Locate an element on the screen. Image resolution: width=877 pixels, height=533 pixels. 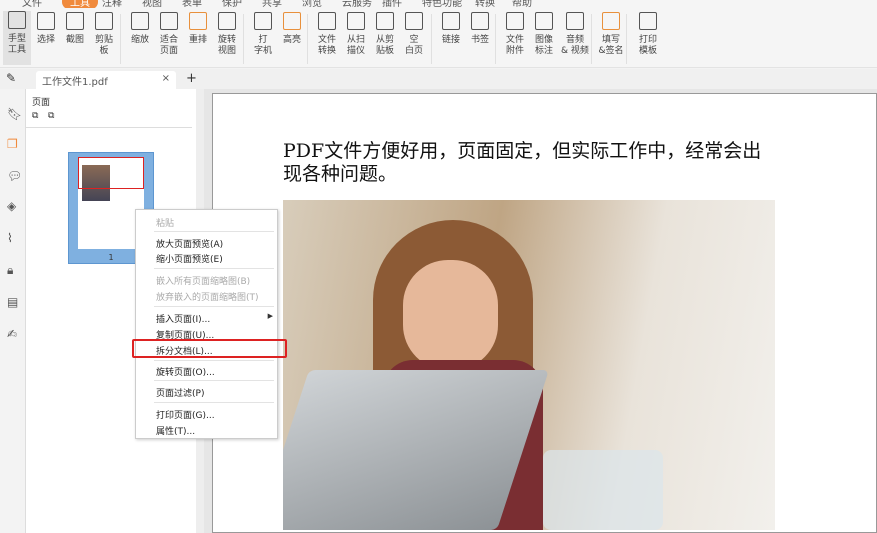
toolbar-button-zoom: 缩放 is located at coordinates (140, 29).